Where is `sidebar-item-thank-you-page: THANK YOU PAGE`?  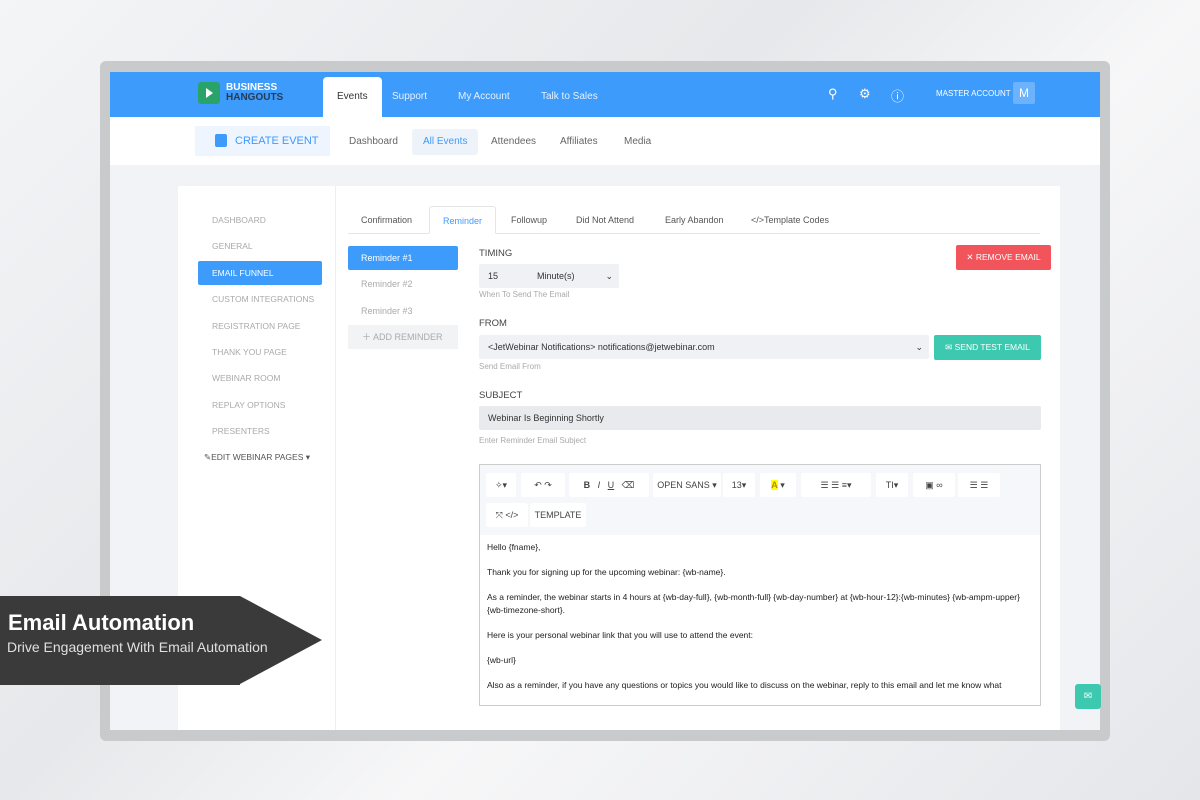 sidebar-item-thank-you-page: THANK YOU PAGE is located at coordinates (260, 352).